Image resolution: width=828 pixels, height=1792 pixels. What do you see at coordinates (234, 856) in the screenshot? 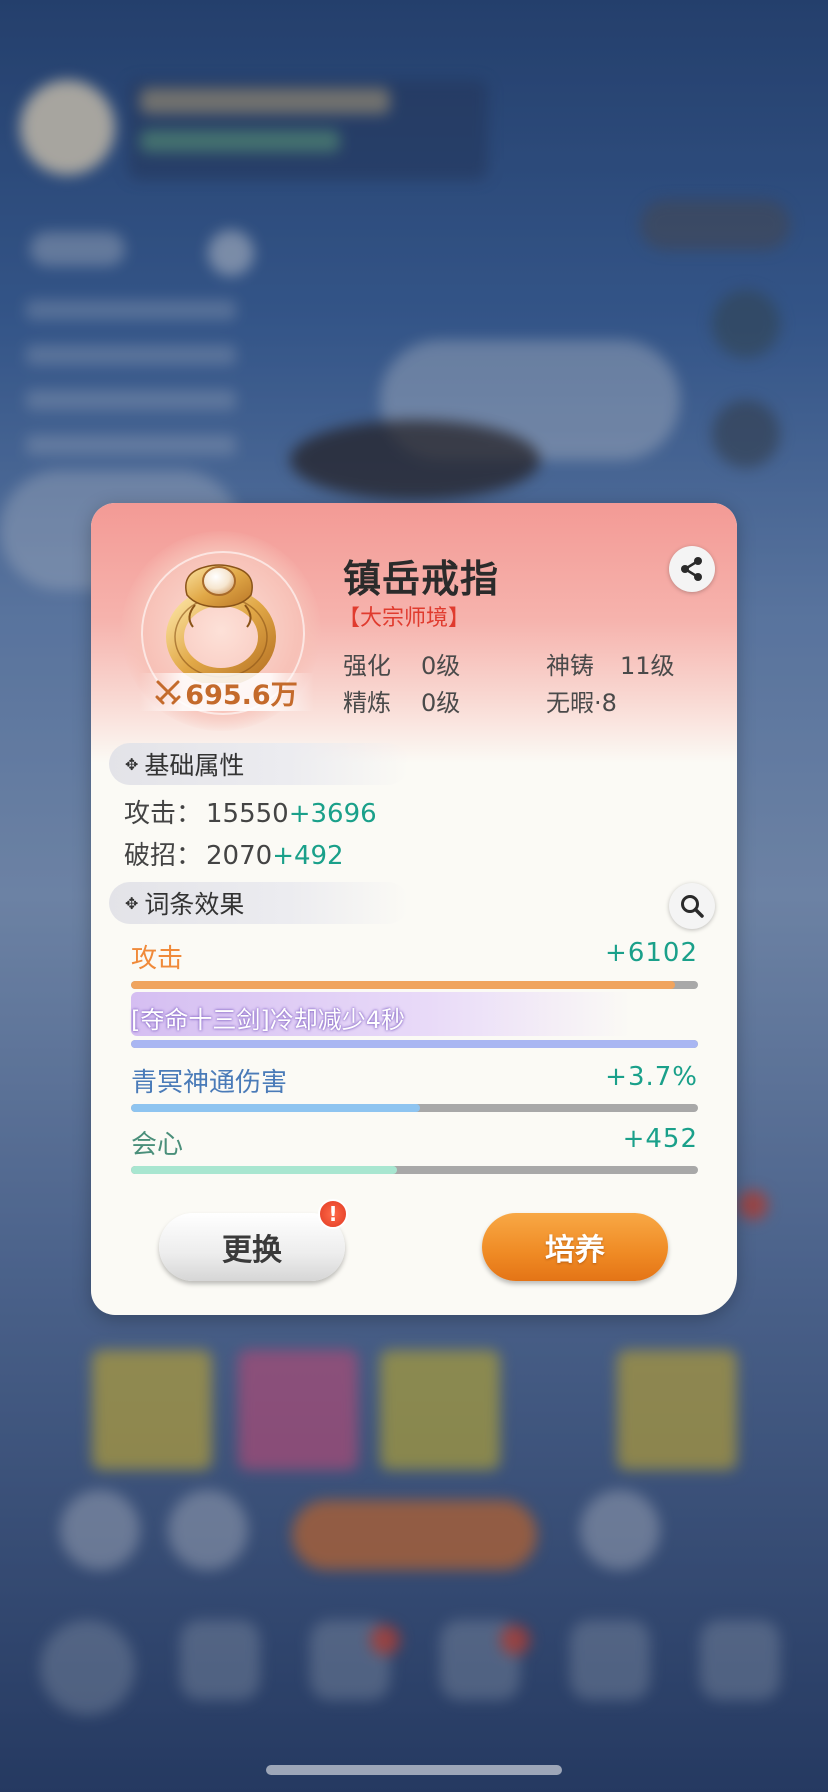
I see `attr-break: 破招： 2070+492` at bounding box center [234, 856].